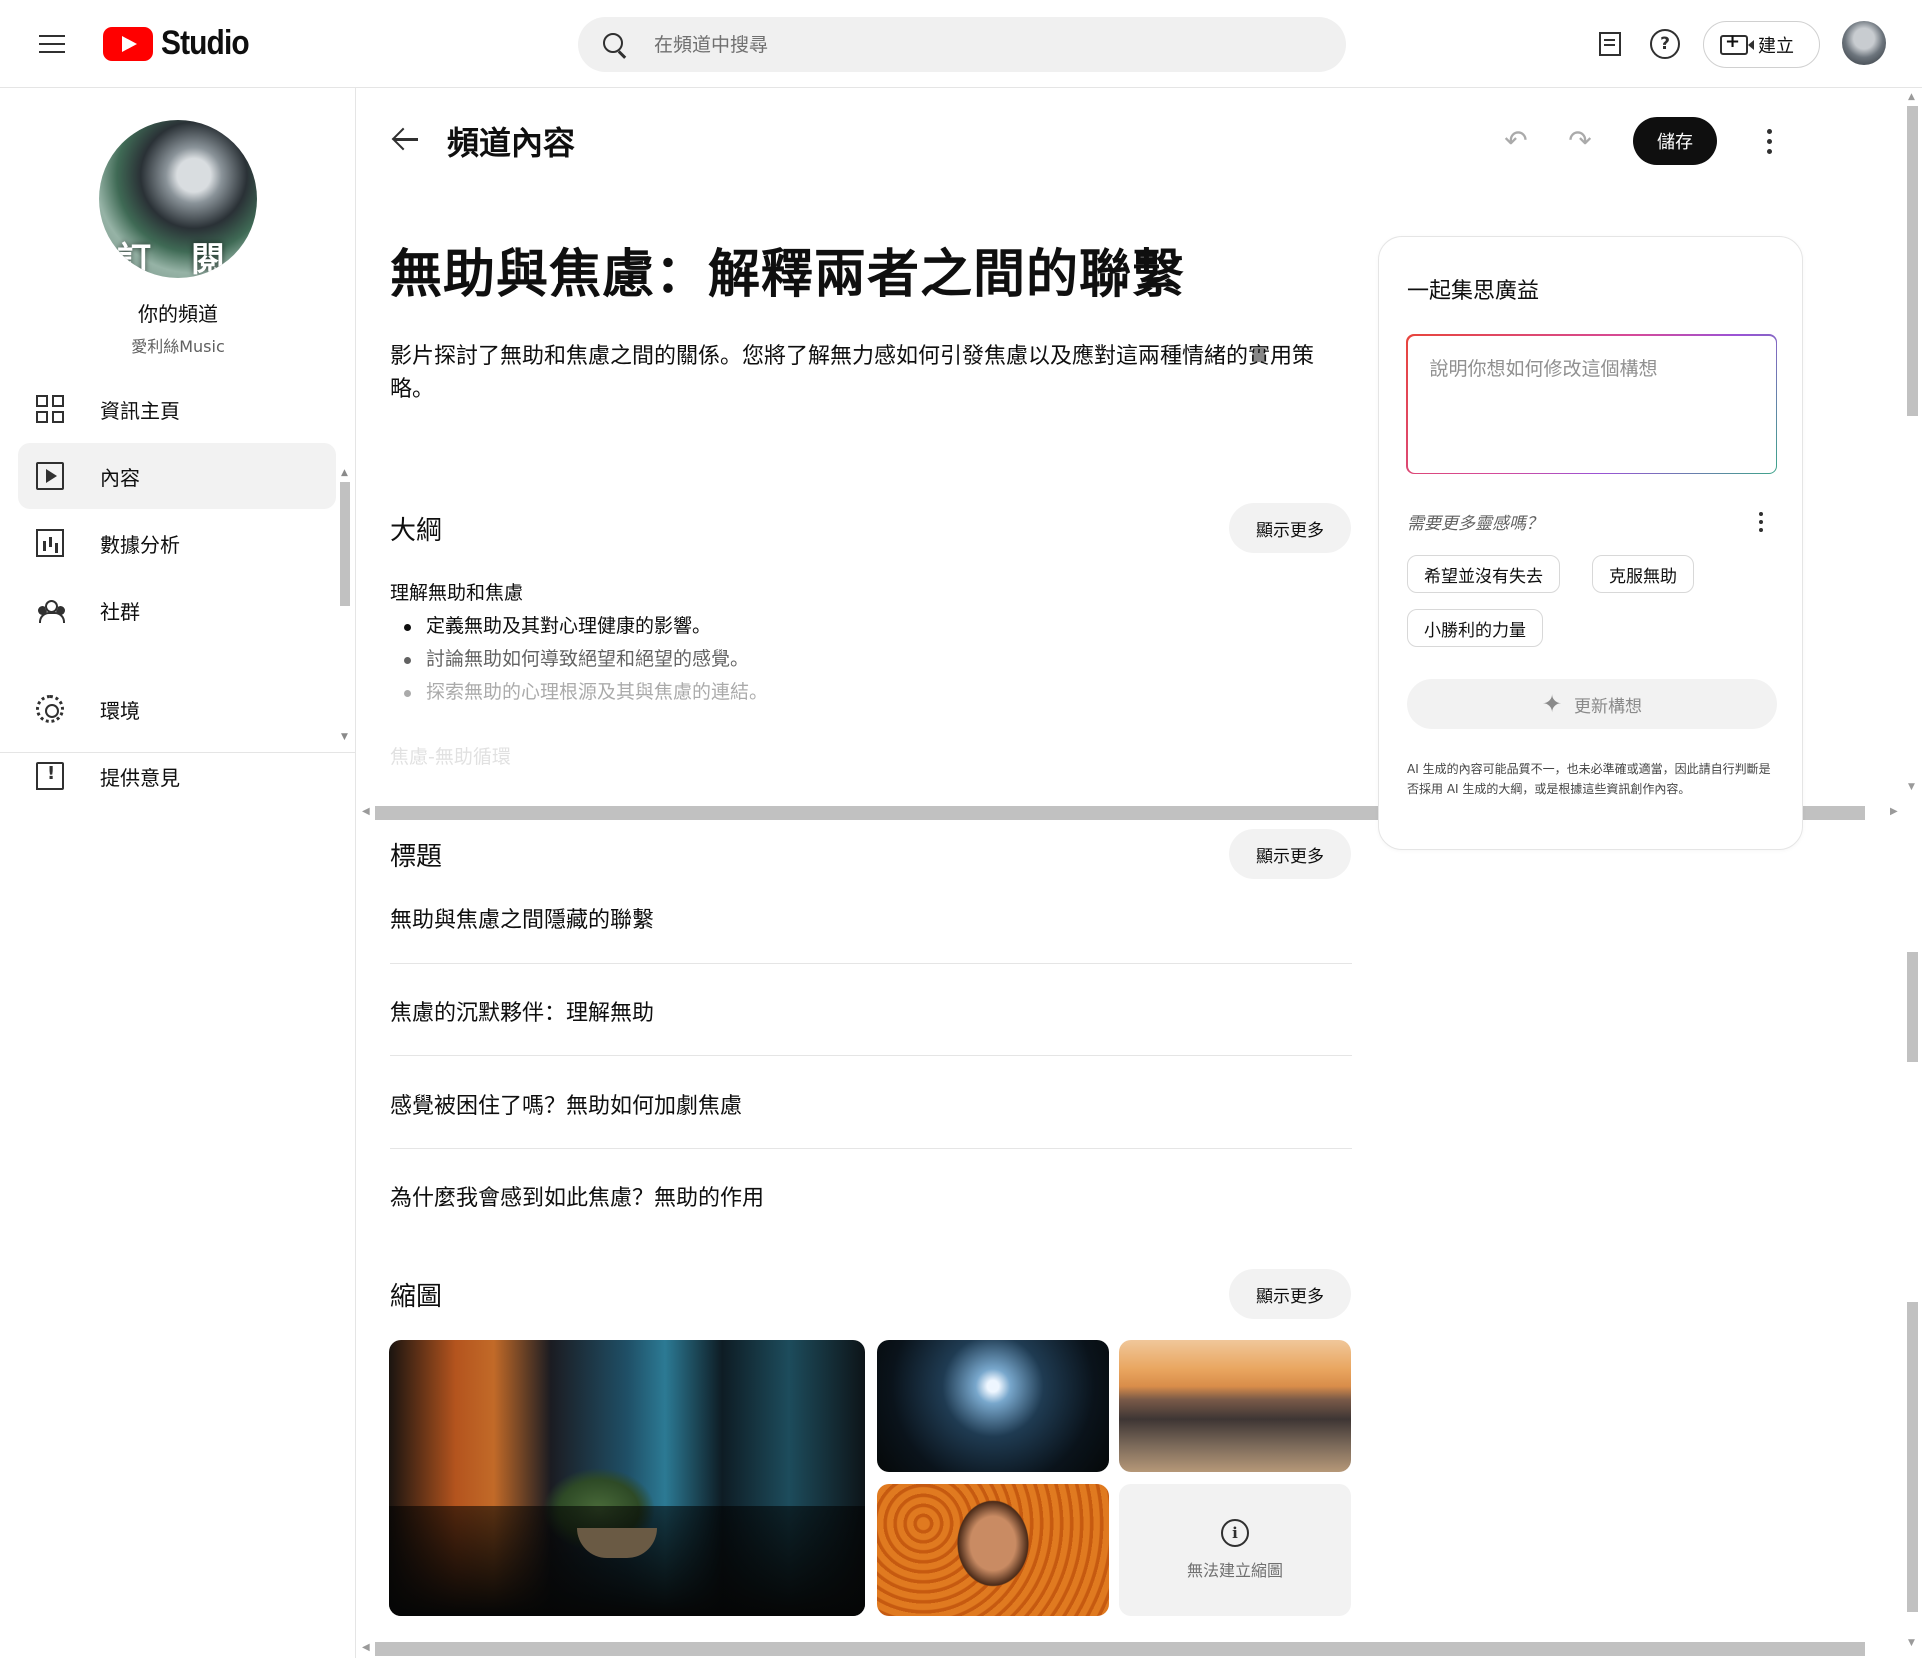 This screenshot has width=1922, height=1658. What do you see at coordinates (586, 626) in the screenshot?
I see `list-item: 定義無助及其對心理健康的影響。` at bounding box center [586, 626].